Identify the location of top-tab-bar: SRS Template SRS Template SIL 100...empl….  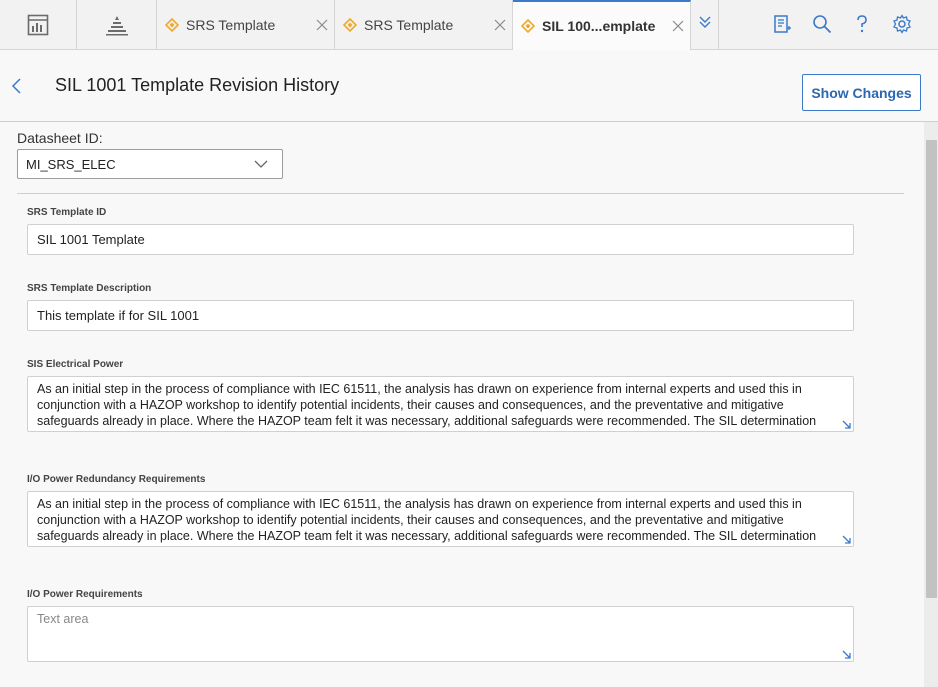
(469, 25).